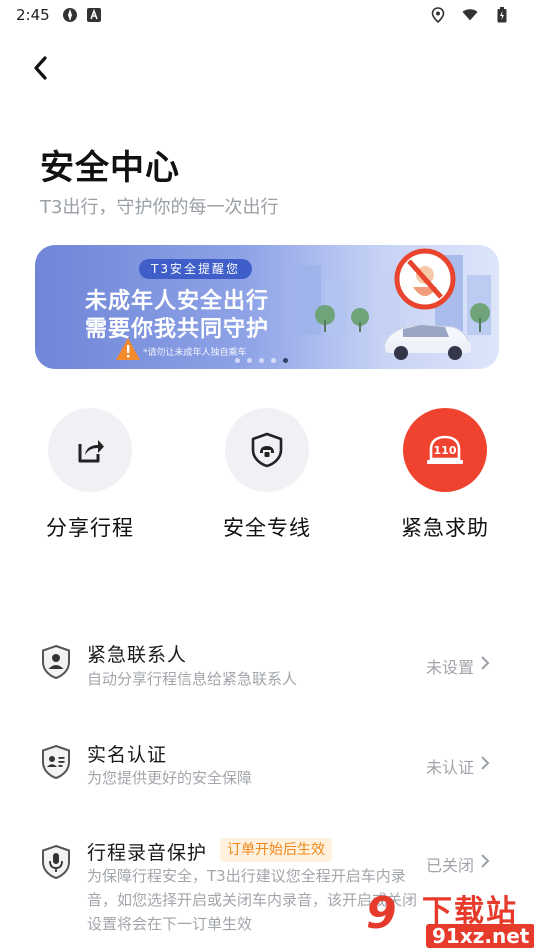 Image resolution: width=534 pixels, height=950 pixels. What do you see at coordinates (267, 770) in the screenshot?
I see `real-name-verification-row: 实名认证 为您提供更好的安全保障 未认证` at bounding box center [267, 770].